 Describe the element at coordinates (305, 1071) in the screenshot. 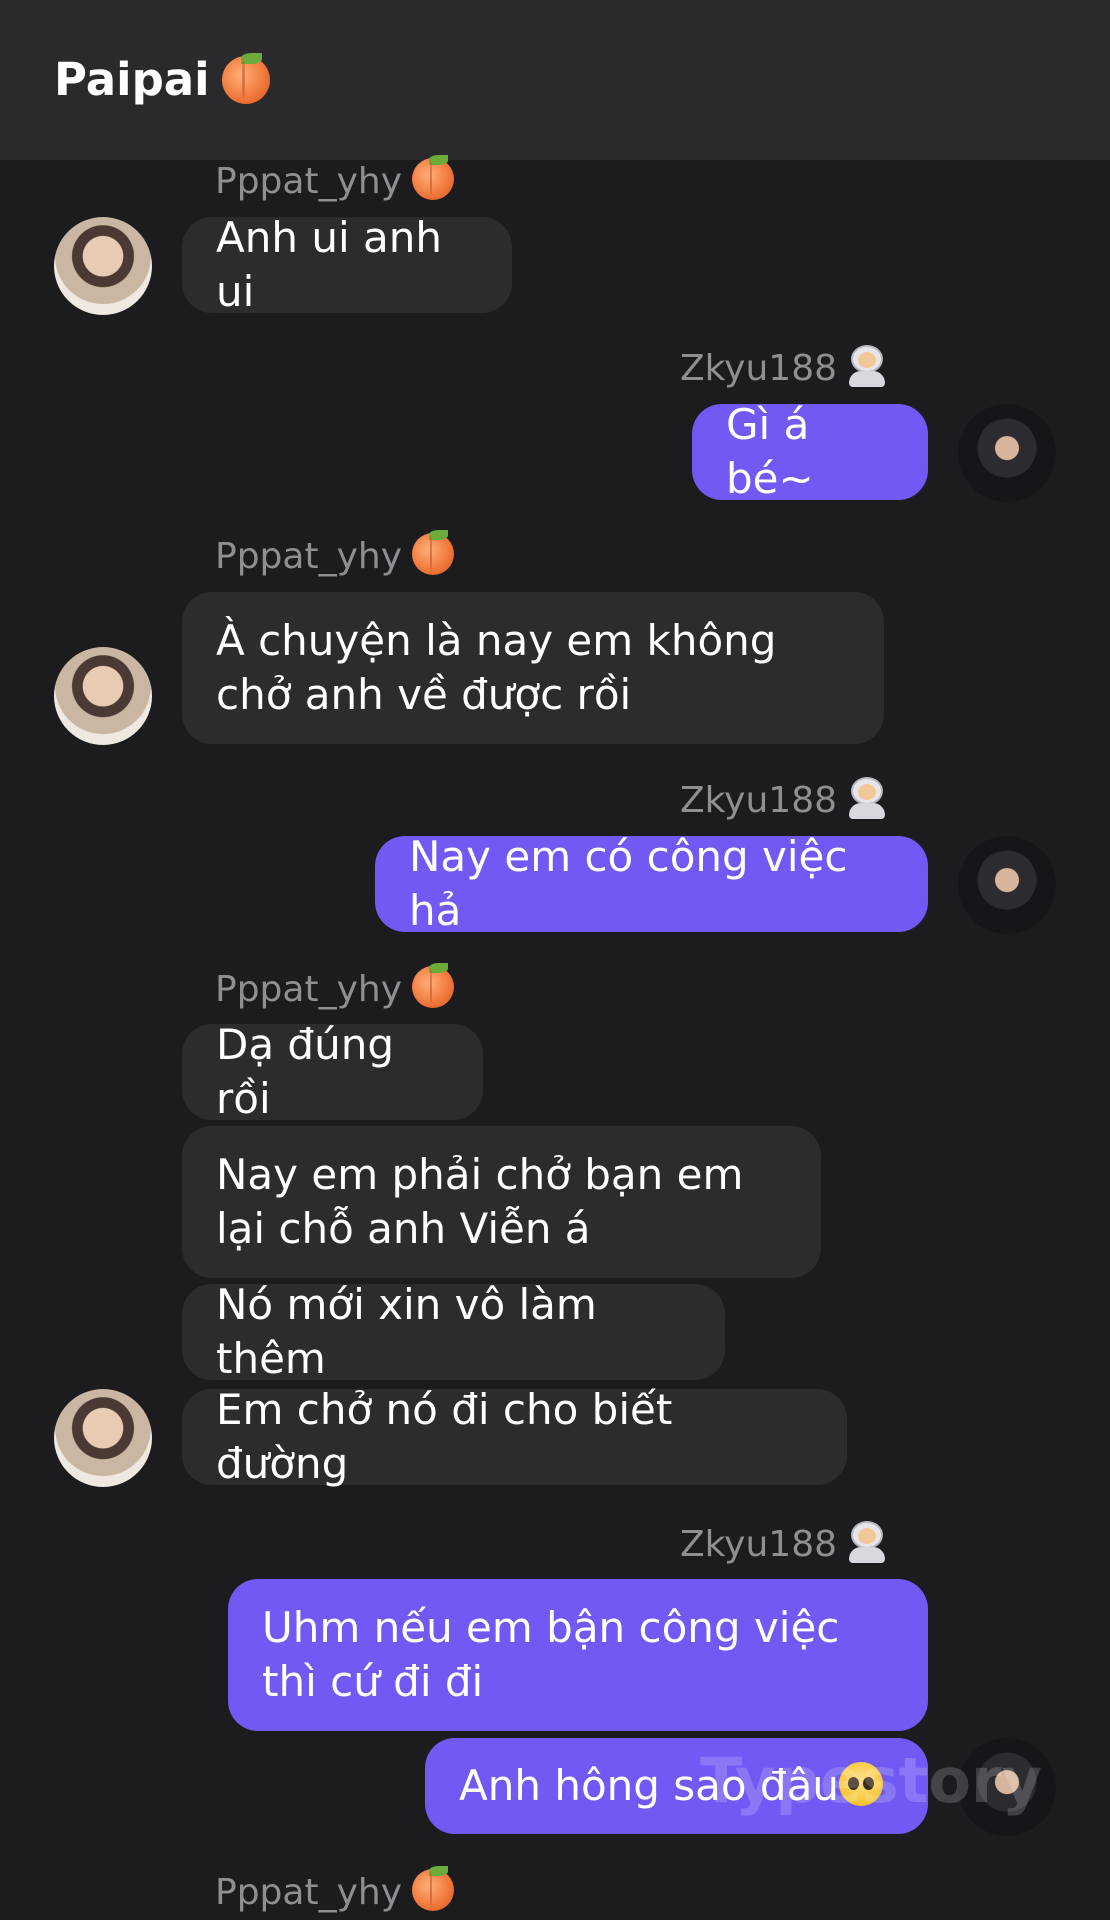

I see `message-text: Dạ đúng rồi` at that location.